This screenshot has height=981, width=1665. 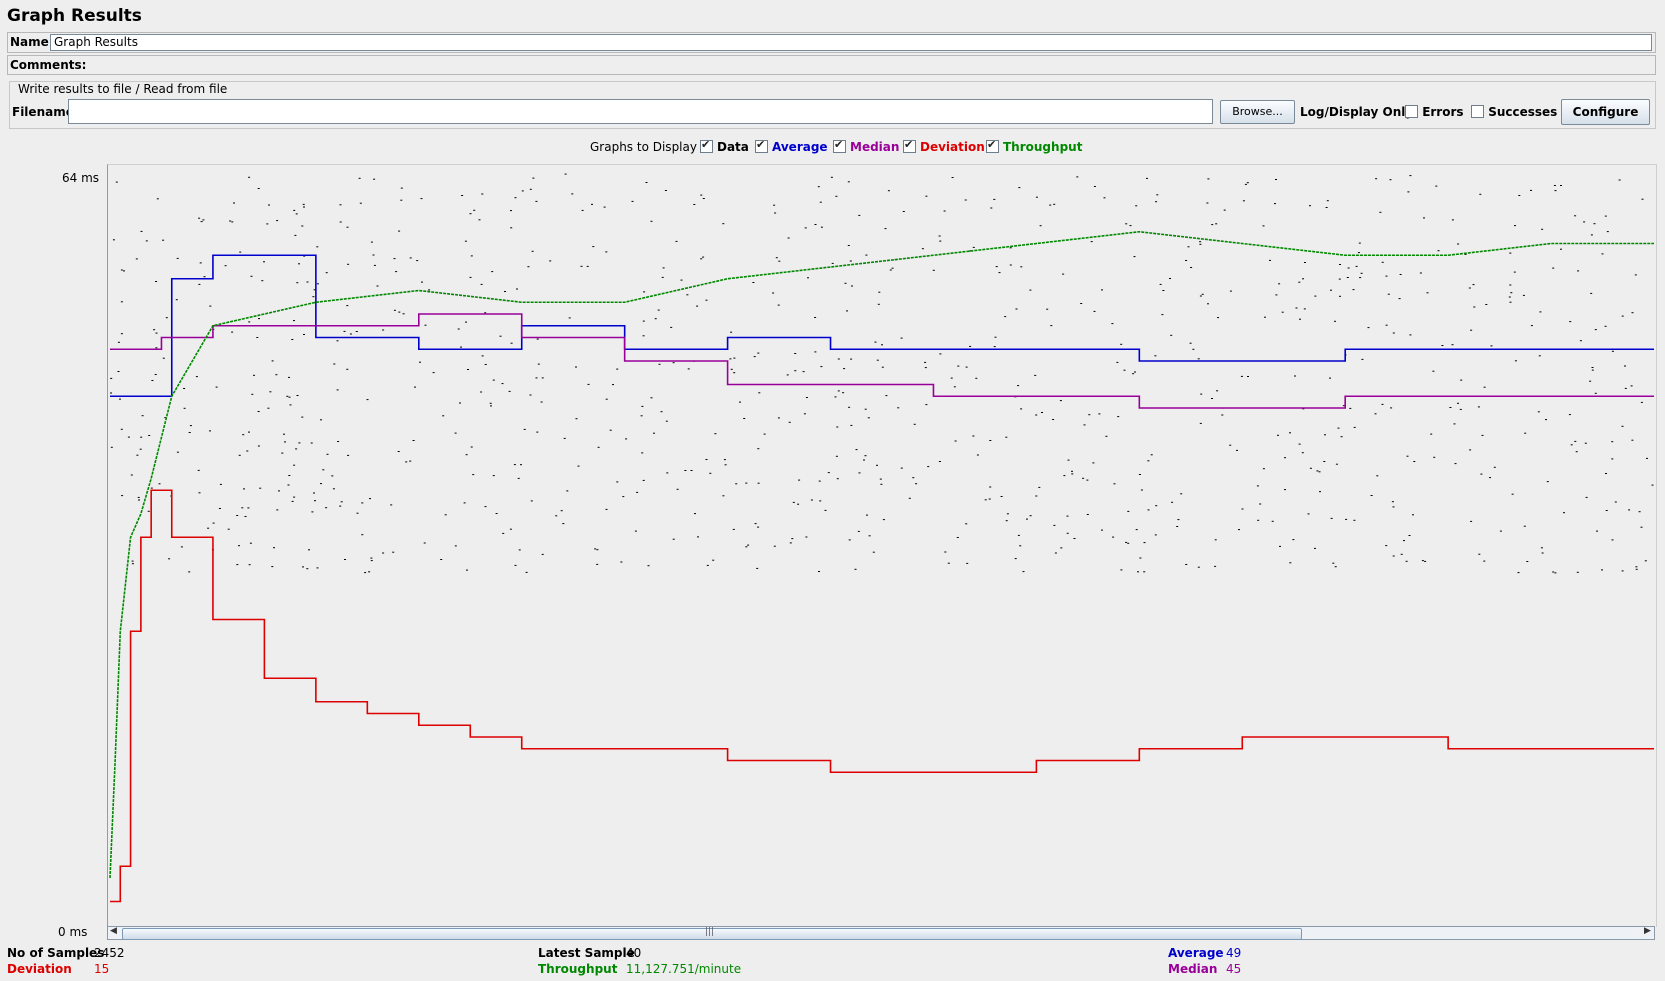 I want to click on median-stat-label: Median, so click(x=1193, y=969).